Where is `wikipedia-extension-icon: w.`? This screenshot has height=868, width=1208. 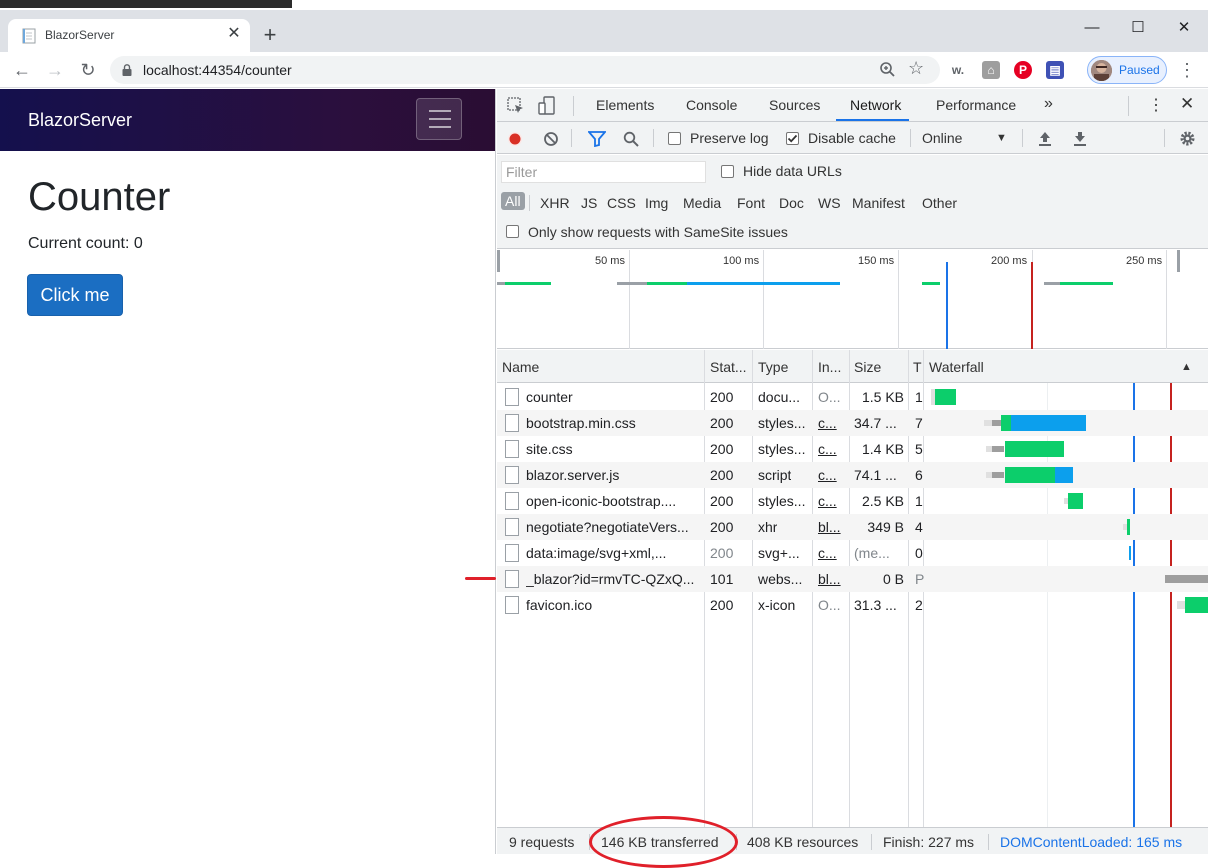
wikipedia-extension-icon: w. is located at coordinates (958, 70).